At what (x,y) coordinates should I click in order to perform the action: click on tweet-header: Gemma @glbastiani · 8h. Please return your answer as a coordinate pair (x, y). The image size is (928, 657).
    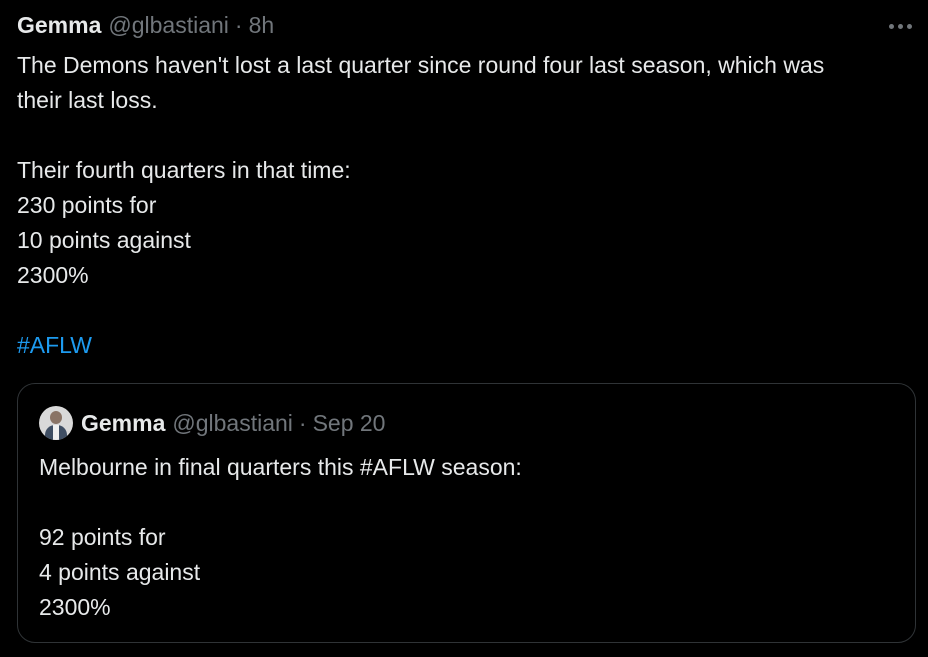
    Looking at the image, I should click on (145, 27).